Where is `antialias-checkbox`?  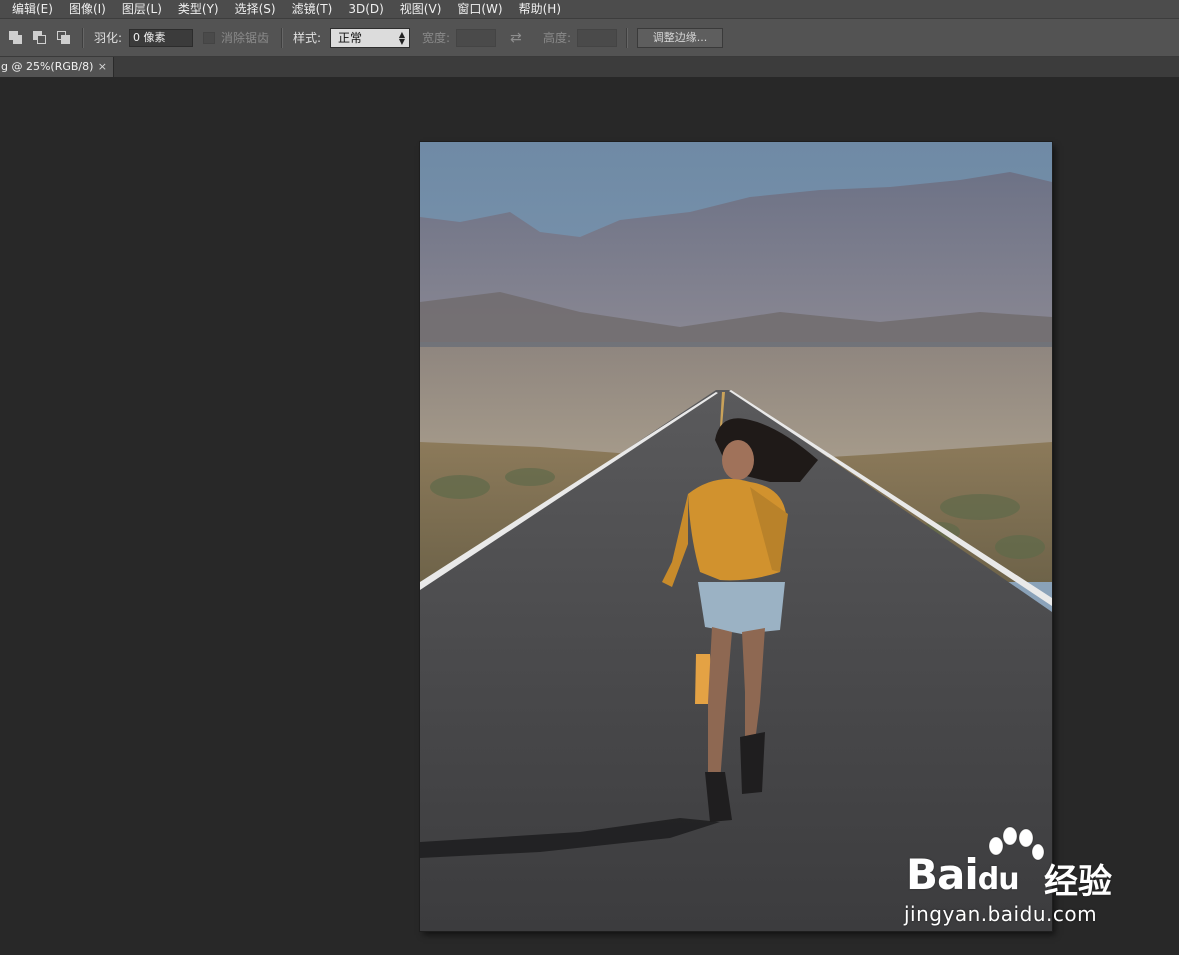 antialias-checkbox is located at coordinates (209, 37).